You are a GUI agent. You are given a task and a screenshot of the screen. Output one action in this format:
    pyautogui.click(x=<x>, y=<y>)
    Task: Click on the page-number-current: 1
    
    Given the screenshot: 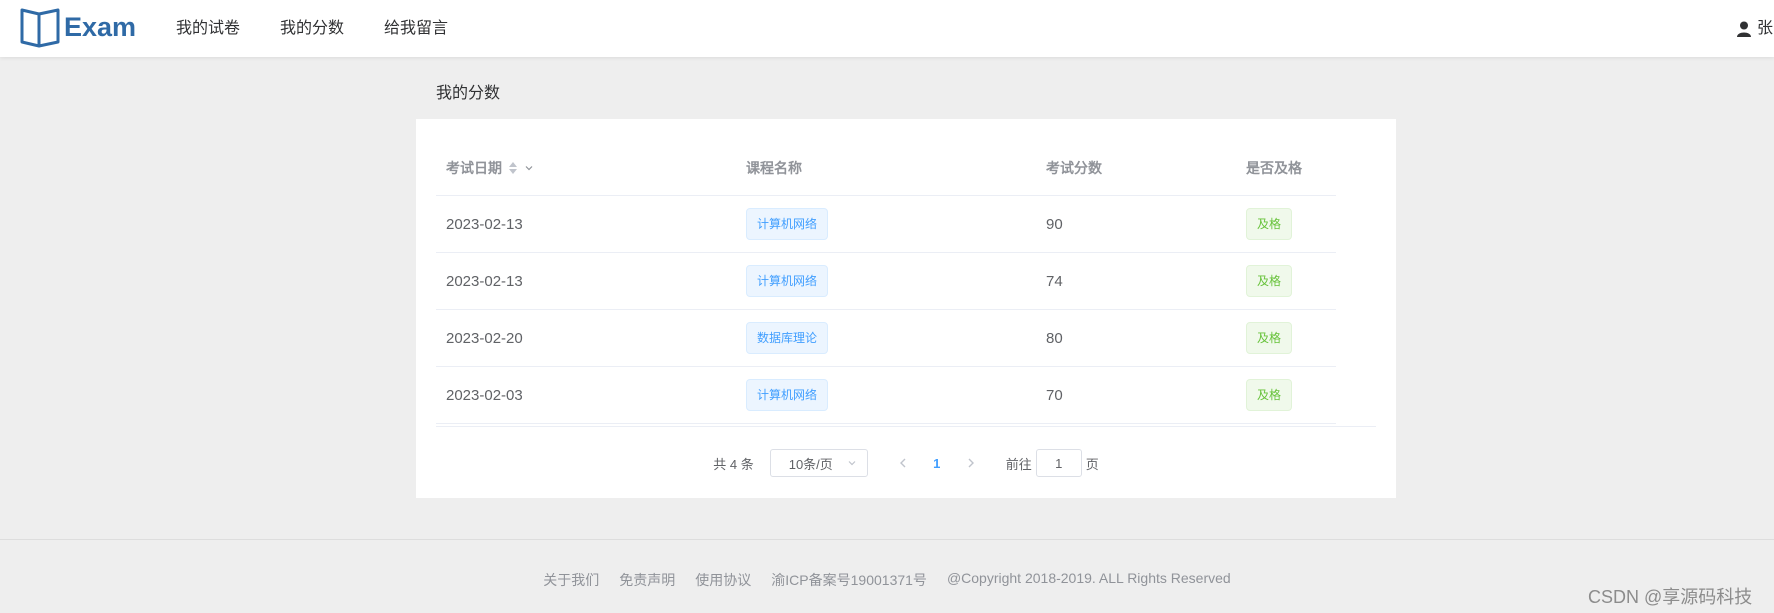 What is the action you would take?
    pyautogui.click(x=937, y=463)
    